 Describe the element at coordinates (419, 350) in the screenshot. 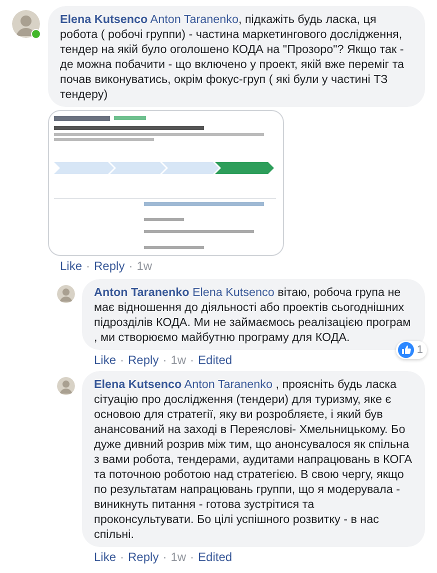

I see `reaction-count: 1` at that location.